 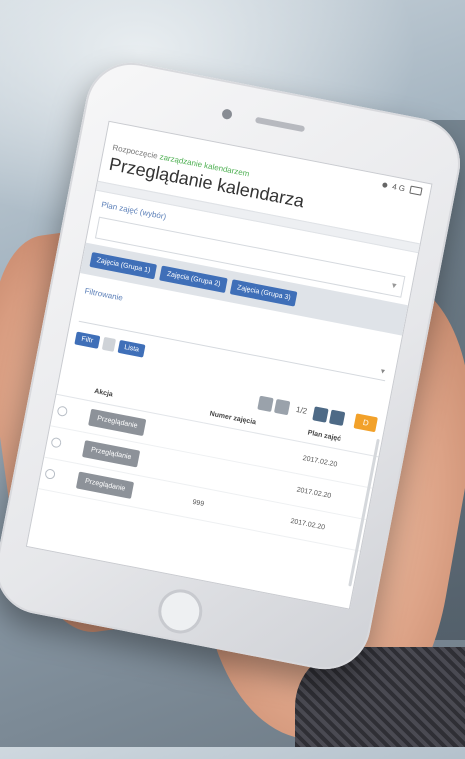 I want to click on signal-text: 4 G, so click(x=398, y=187).